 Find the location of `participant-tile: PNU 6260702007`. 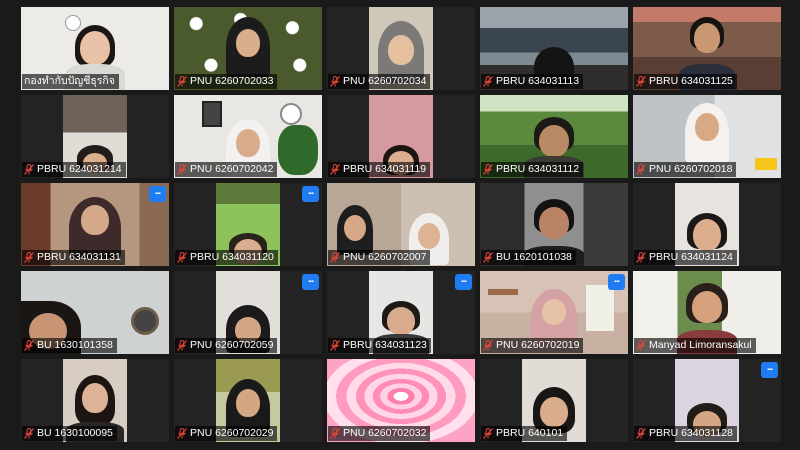

participant-tile: PNU 6260702007 is located at coordinates (401, 224).